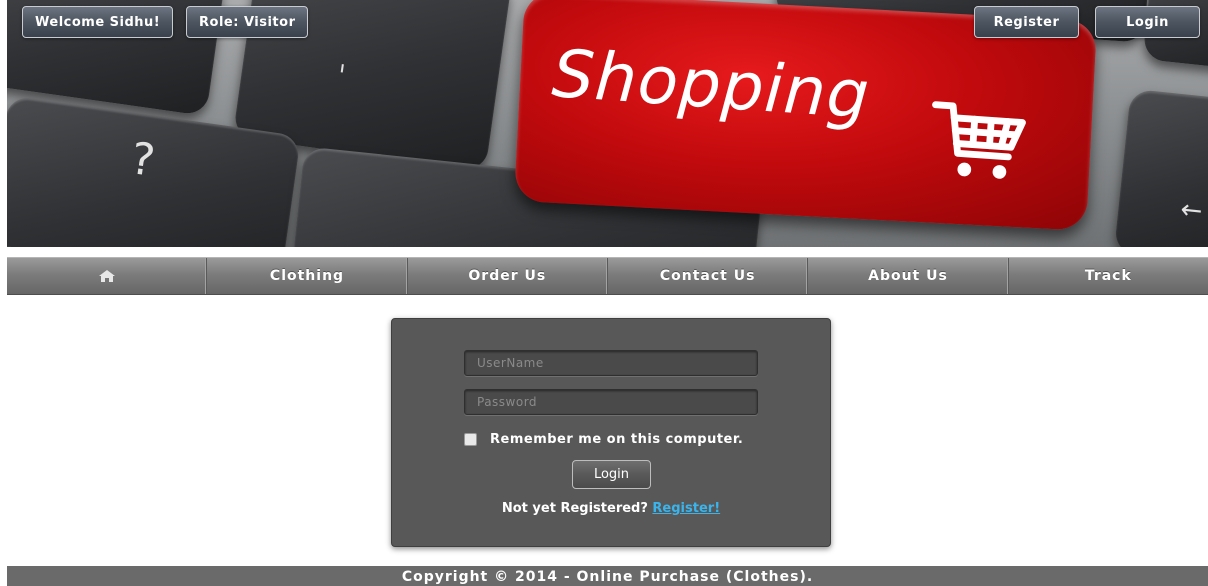 The height and width of the screenshot is (586, 1208). What do you see at coordinates (611, 402) in the screenshot?
I see `password-input: Password` at bounding box center [611, 402].